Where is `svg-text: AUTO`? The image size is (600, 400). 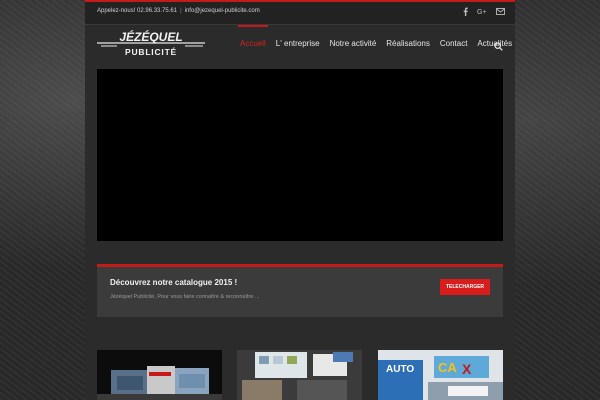 svg-text: AUTO is located at coordinates (400, 369).